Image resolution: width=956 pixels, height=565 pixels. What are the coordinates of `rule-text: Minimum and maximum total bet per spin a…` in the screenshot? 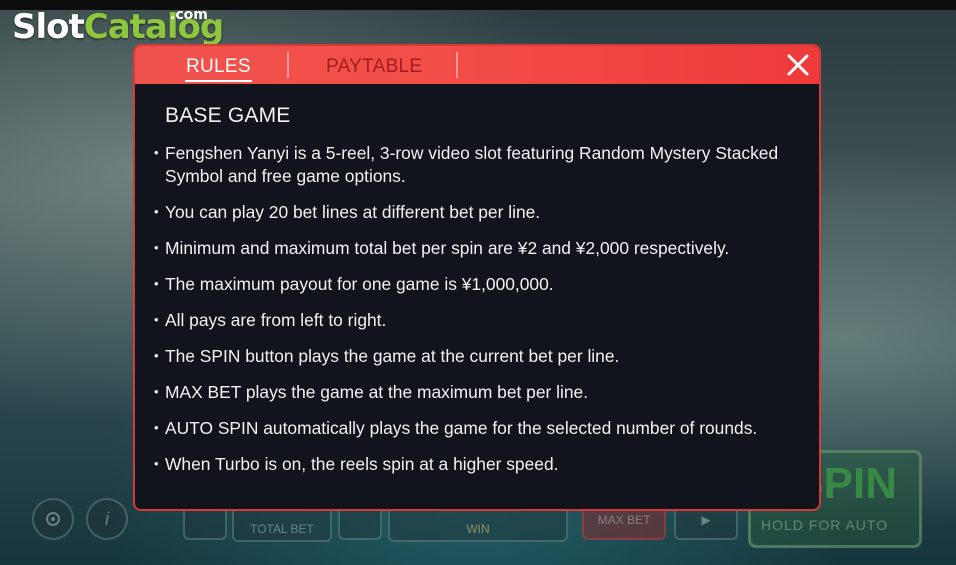 It's located at (447, 248).